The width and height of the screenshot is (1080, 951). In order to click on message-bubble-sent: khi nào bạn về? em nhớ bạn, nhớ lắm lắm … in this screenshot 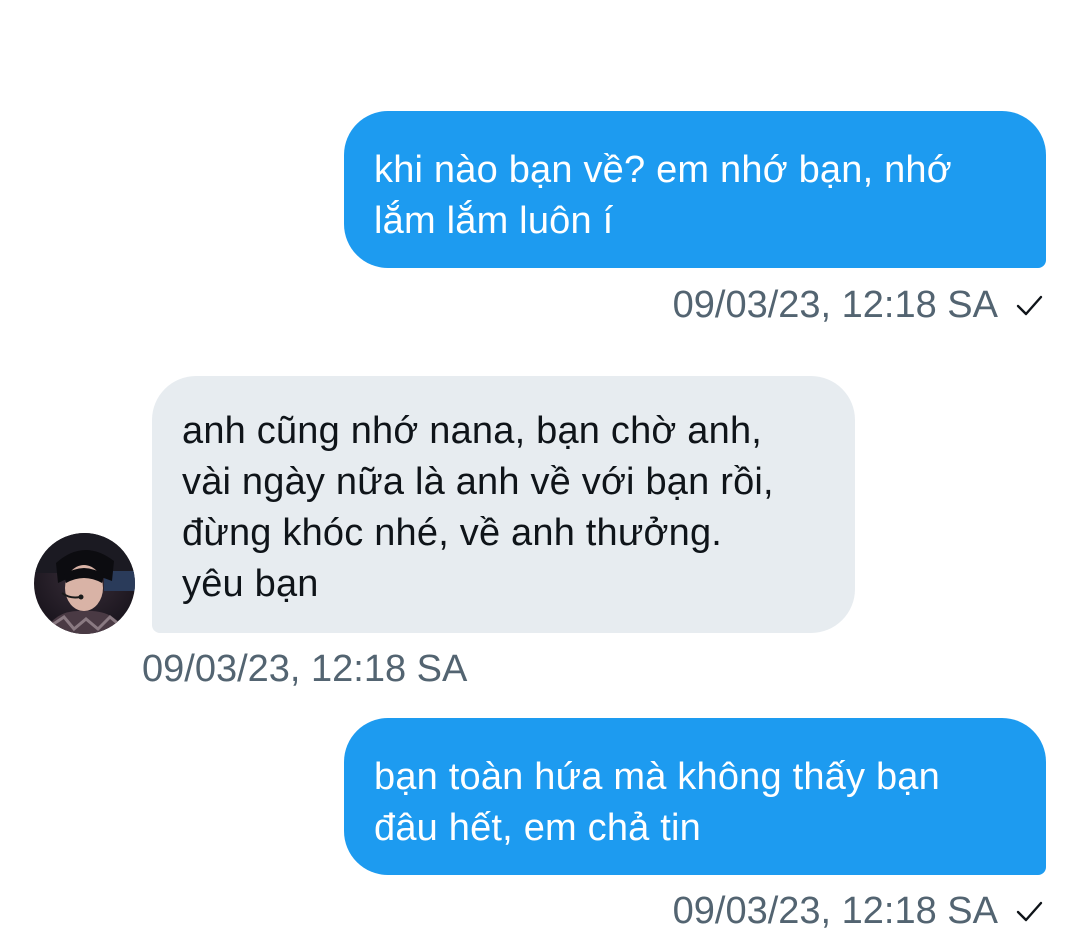, I will do `click(695, 189)`.